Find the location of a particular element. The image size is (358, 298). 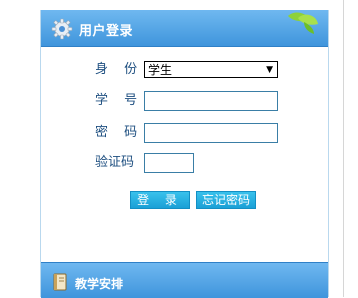

login-panel-header: 用户登录 is located at coordinates (184, 28).